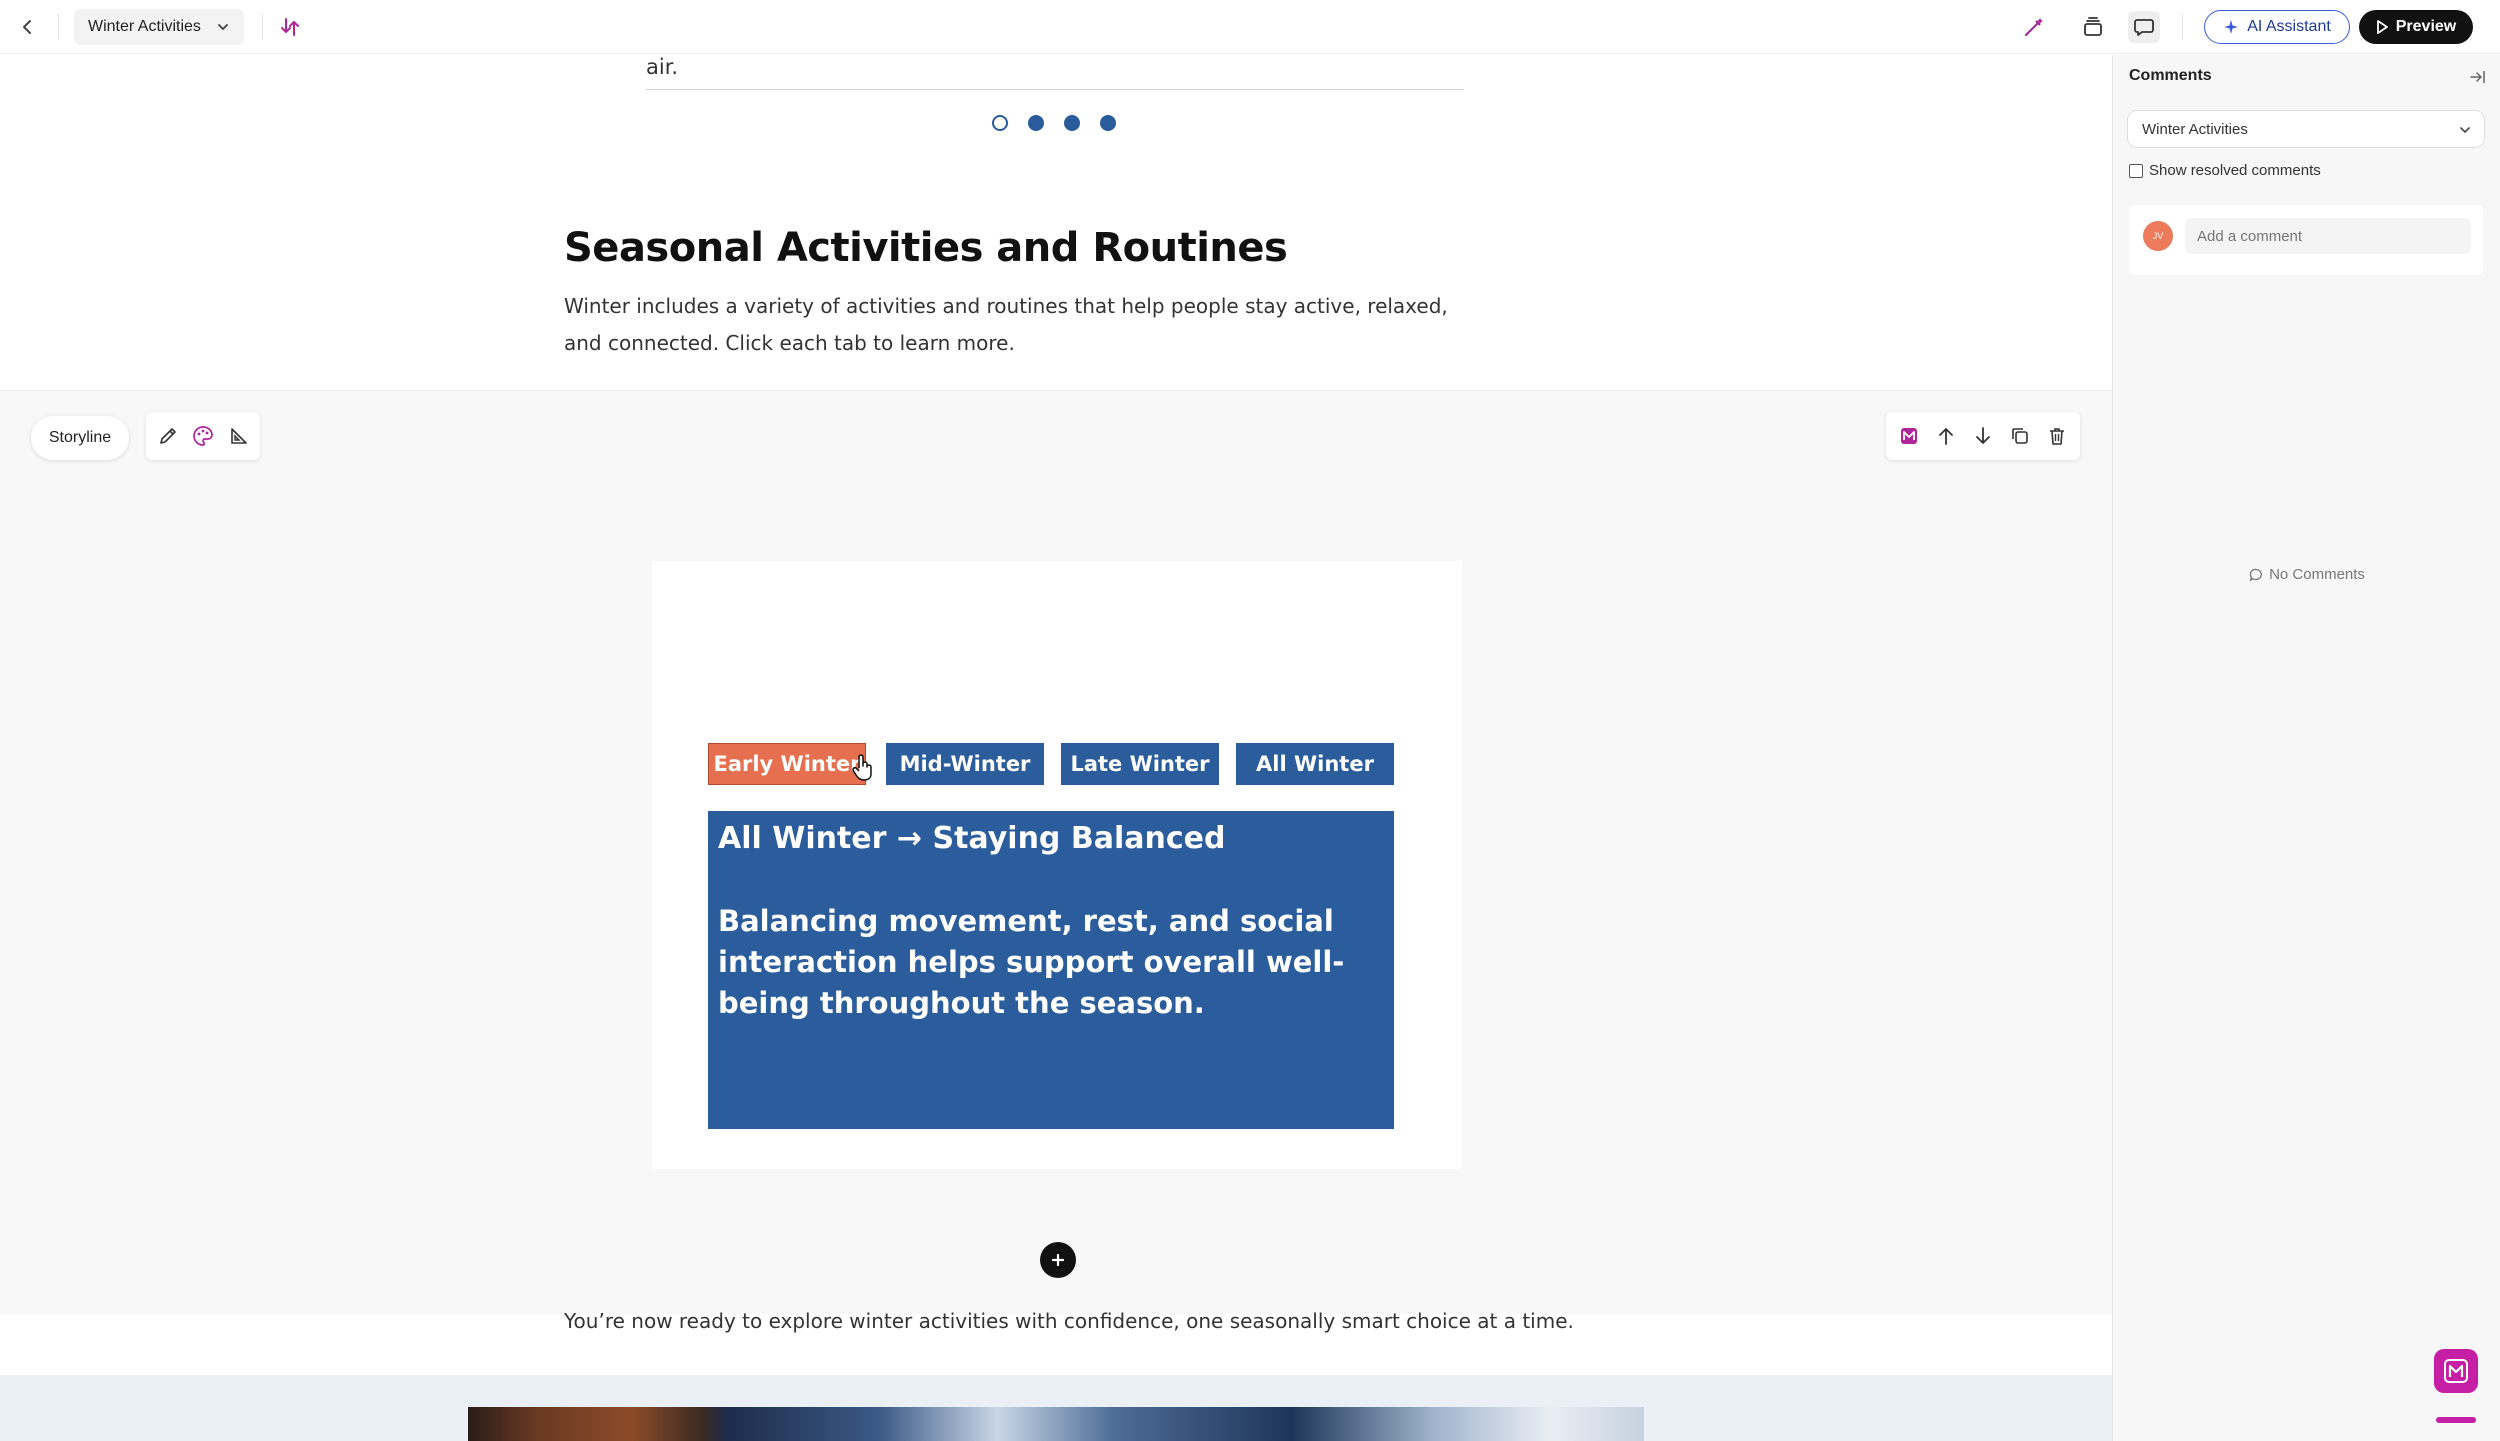 This screenshot has height=1441, width=2500. I want to click on add-block-button, so click(1058, 1260).